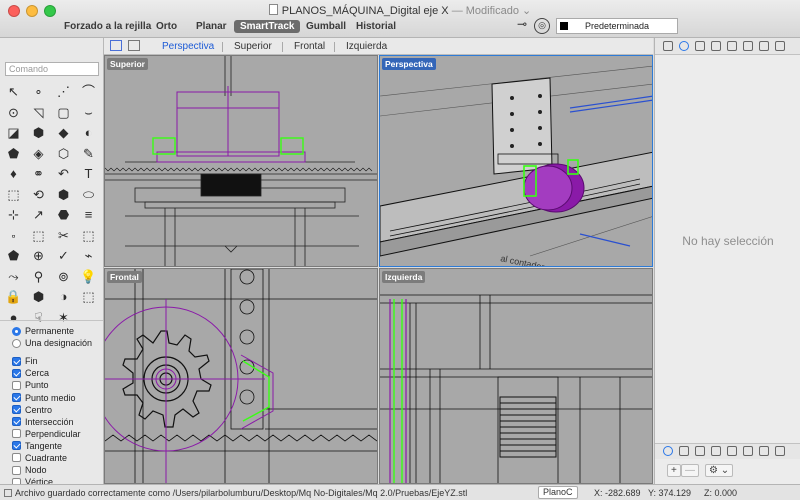 This screenshot has width=800, height=500. I want to click on camera-panel-icon, so click(732, 46).